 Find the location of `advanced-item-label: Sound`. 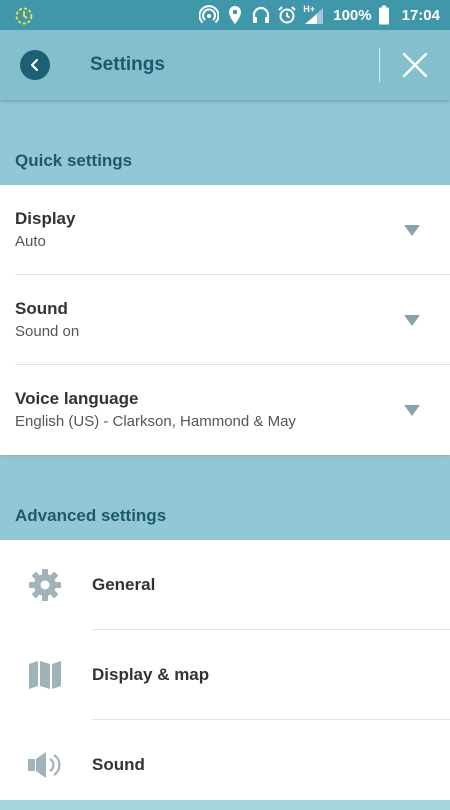

advanced-item-label: Sound is located at coordinates (118, 764).